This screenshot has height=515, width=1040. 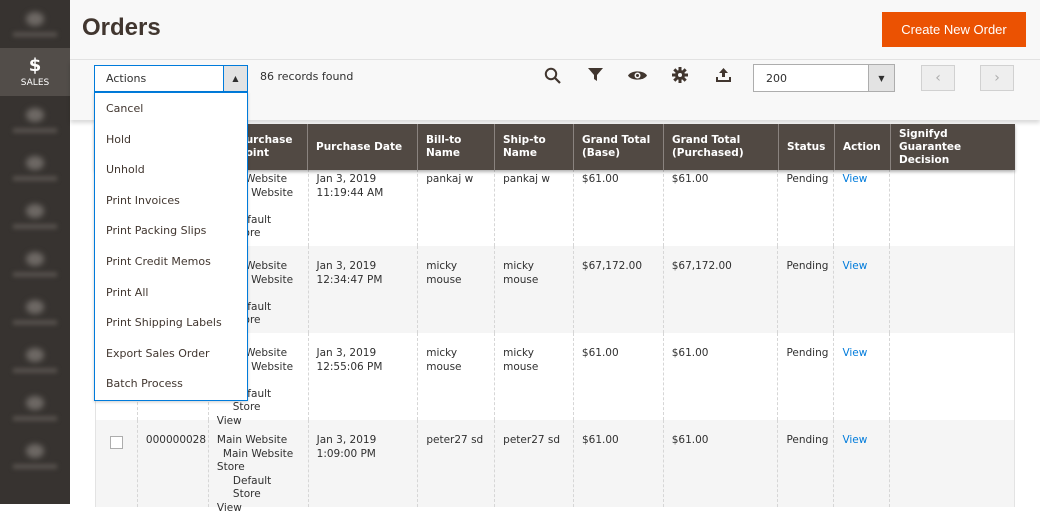 What do you see at coordinates (171, 200) in the screenshot?
I see `action-option-print-invoices: Print Invoices` at bounding box center [171, 200].